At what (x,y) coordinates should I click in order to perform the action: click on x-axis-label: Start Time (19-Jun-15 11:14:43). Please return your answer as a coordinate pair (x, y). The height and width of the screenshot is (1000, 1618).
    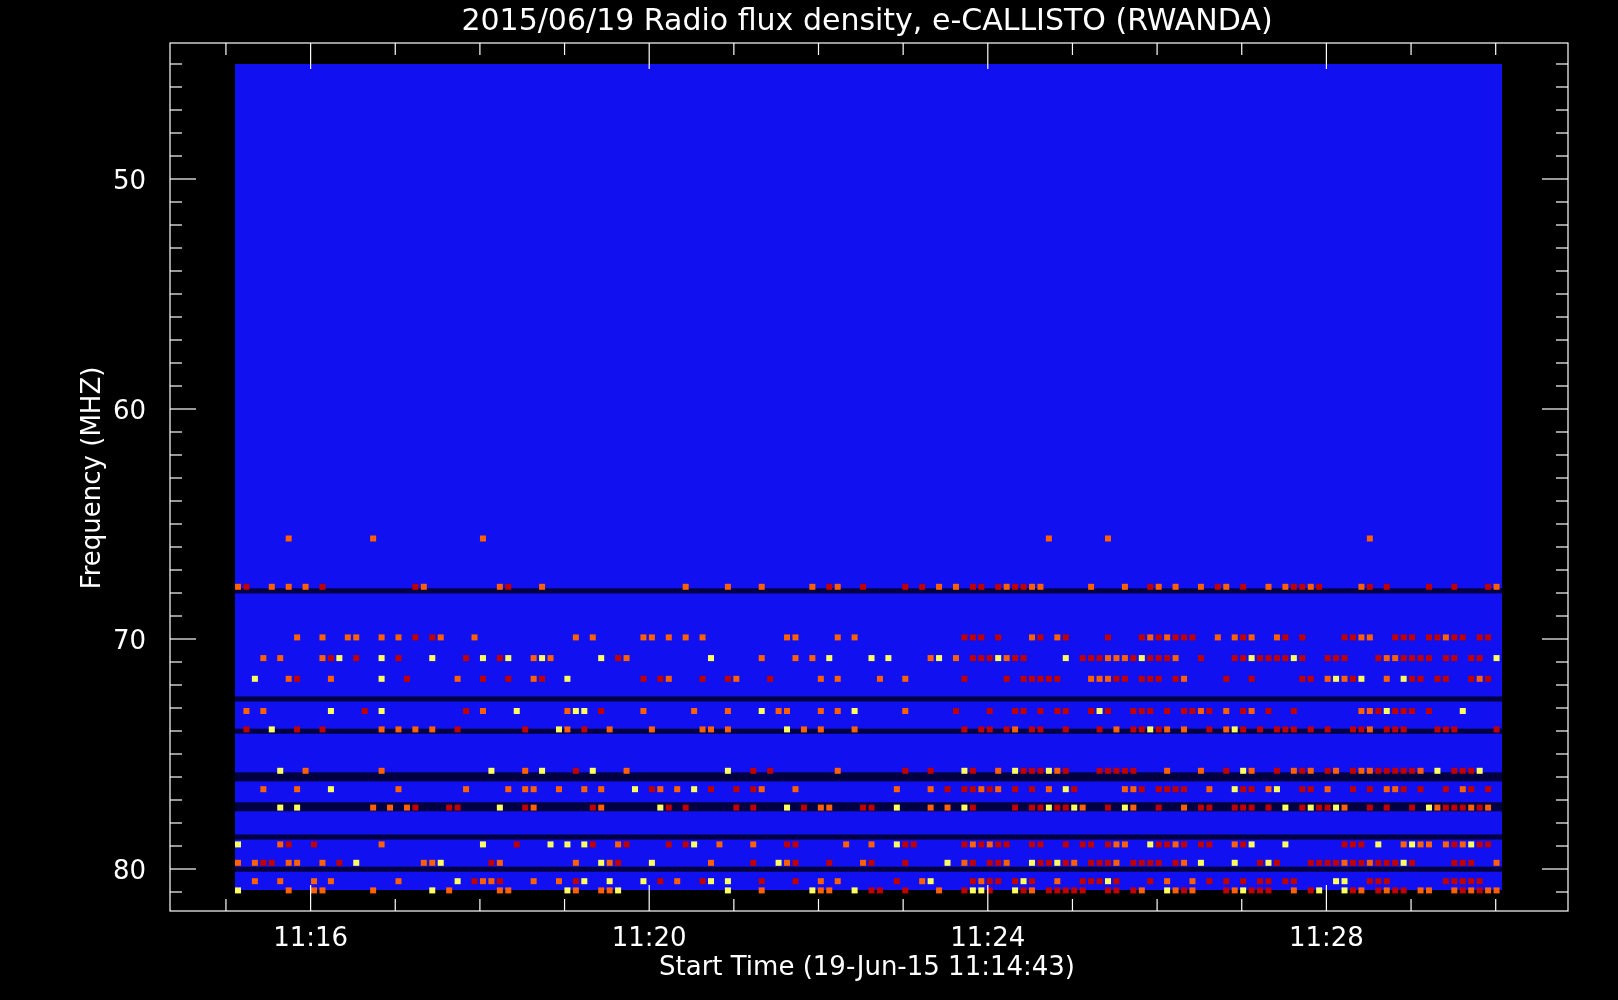
    Looking at the image, I should click on (867, 966).